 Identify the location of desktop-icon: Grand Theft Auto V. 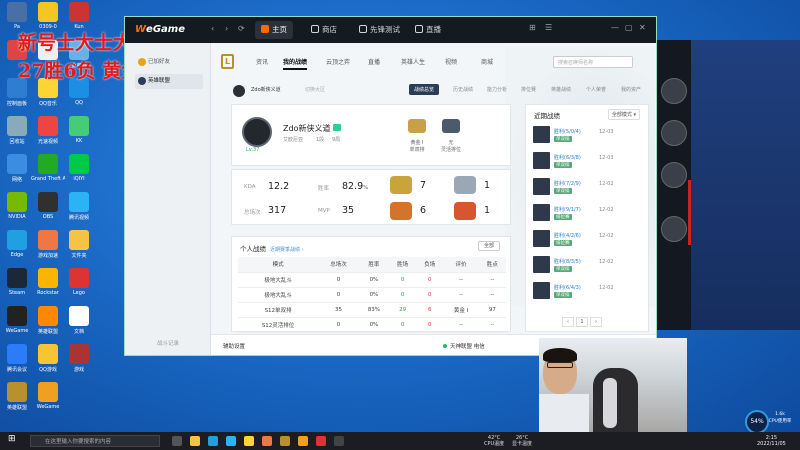
(48, 168).